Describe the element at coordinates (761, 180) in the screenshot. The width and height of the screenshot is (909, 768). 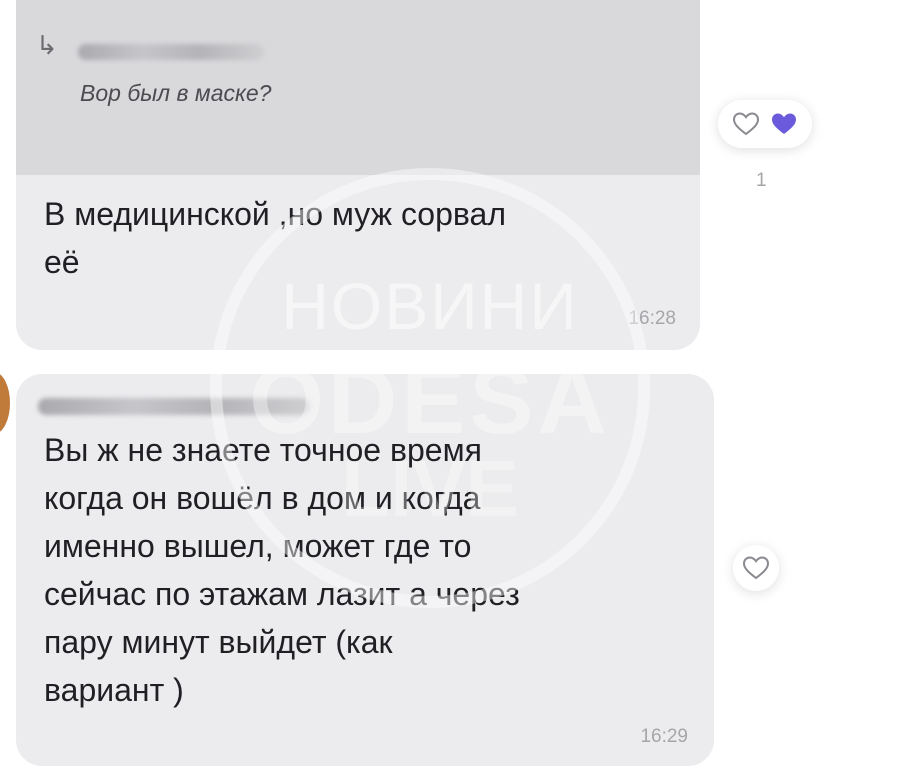
I see `reaction-count: 1` at that location.